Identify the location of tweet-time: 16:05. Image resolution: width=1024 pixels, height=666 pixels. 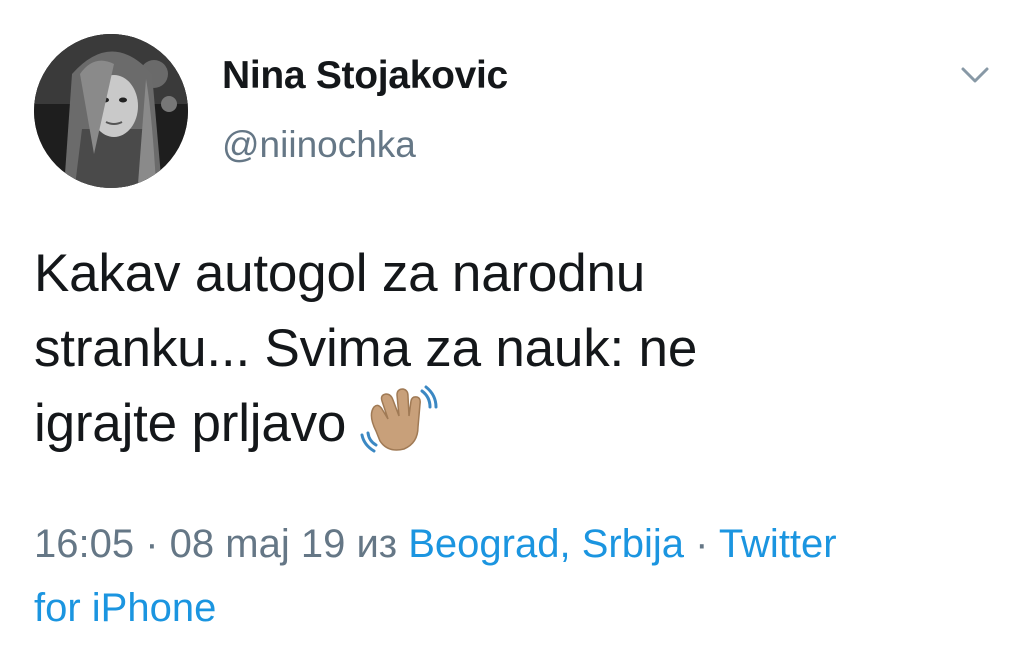
(84, 544).